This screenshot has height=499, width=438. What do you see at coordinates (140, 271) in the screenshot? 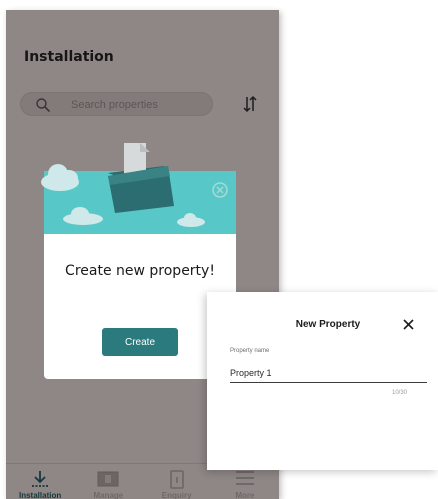
I see `card-title: Create new property!` at bounding box center [140, 271].